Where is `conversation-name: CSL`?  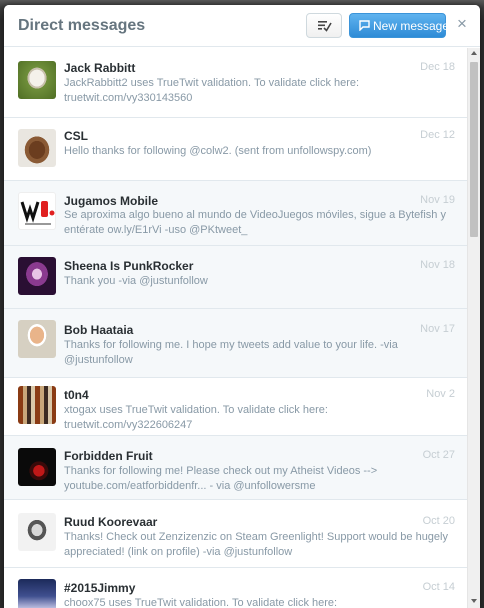
conversation-name: CSL is located at coordinates (76, 136).